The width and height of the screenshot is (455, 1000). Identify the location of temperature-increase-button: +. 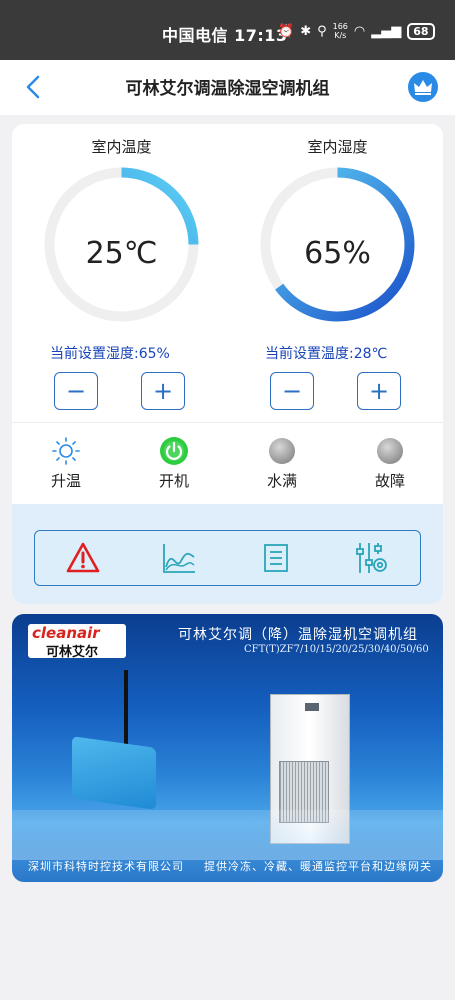
(379, 391).